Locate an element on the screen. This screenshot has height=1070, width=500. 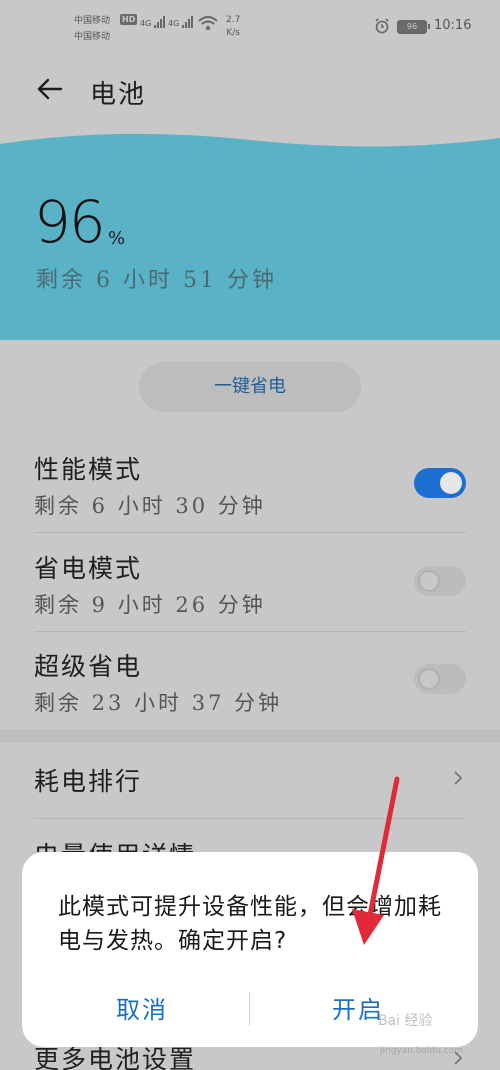
clock: 10:16 is located at coordinates (453, 25).